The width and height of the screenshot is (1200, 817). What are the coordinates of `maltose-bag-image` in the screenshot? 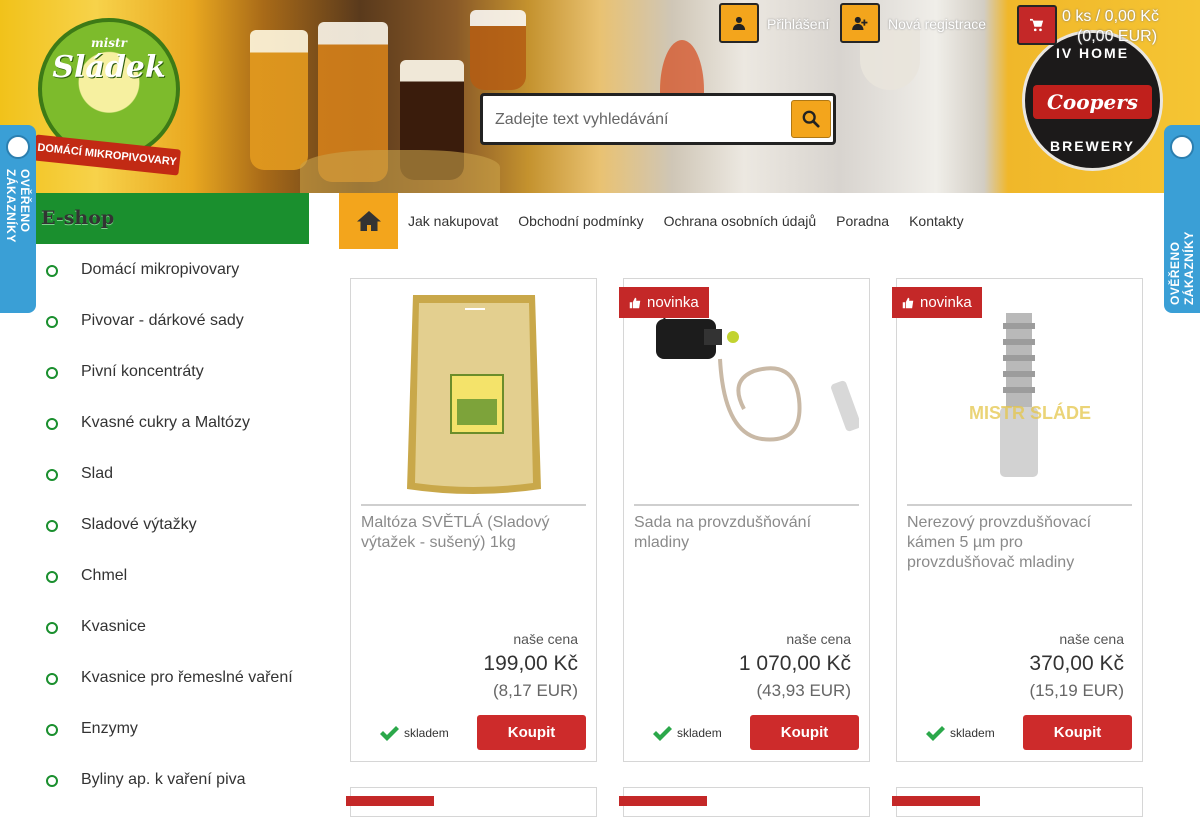 It's located at (474, 394).